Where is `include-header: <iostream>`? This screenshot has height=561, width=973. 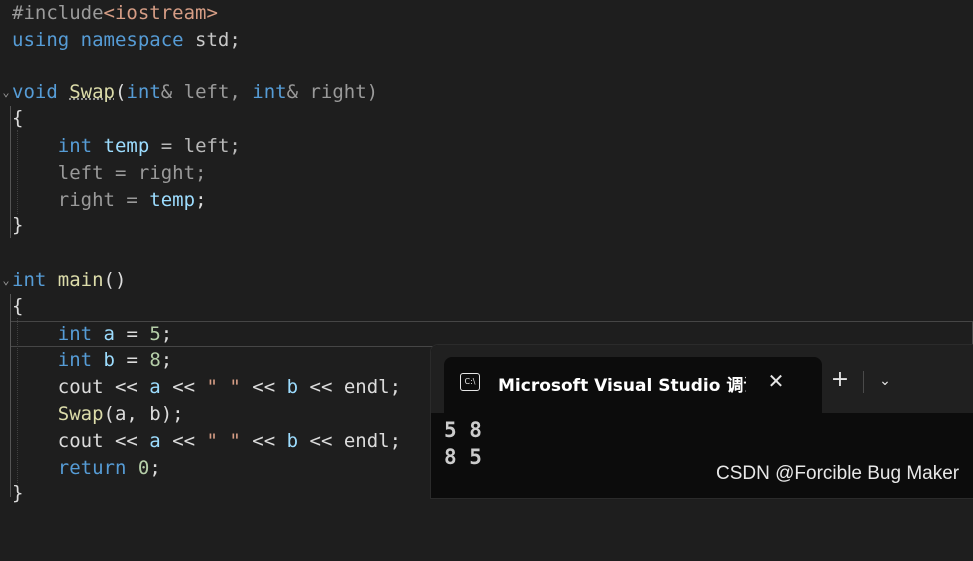
include-header: <iostream> is located at coordinates (160, 13).